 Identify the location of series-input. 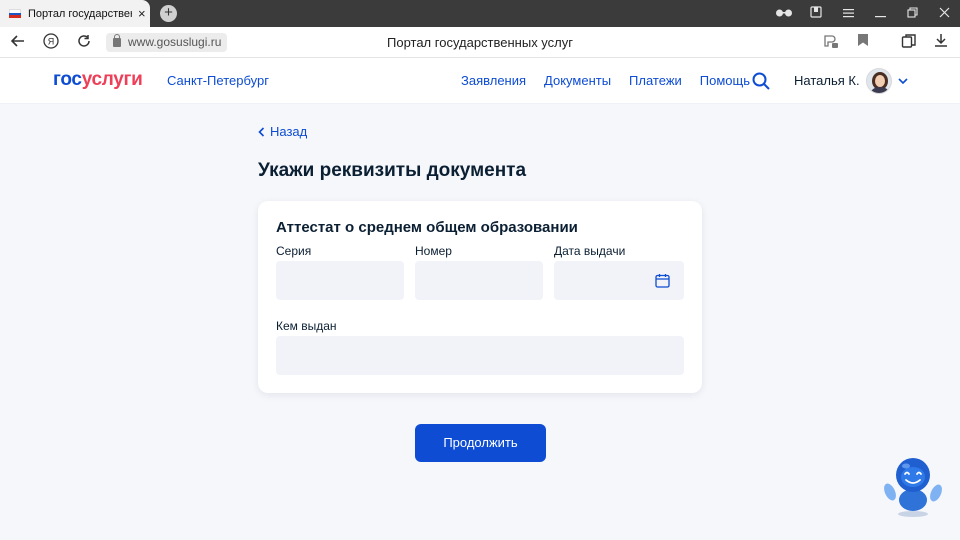
(340, 280).